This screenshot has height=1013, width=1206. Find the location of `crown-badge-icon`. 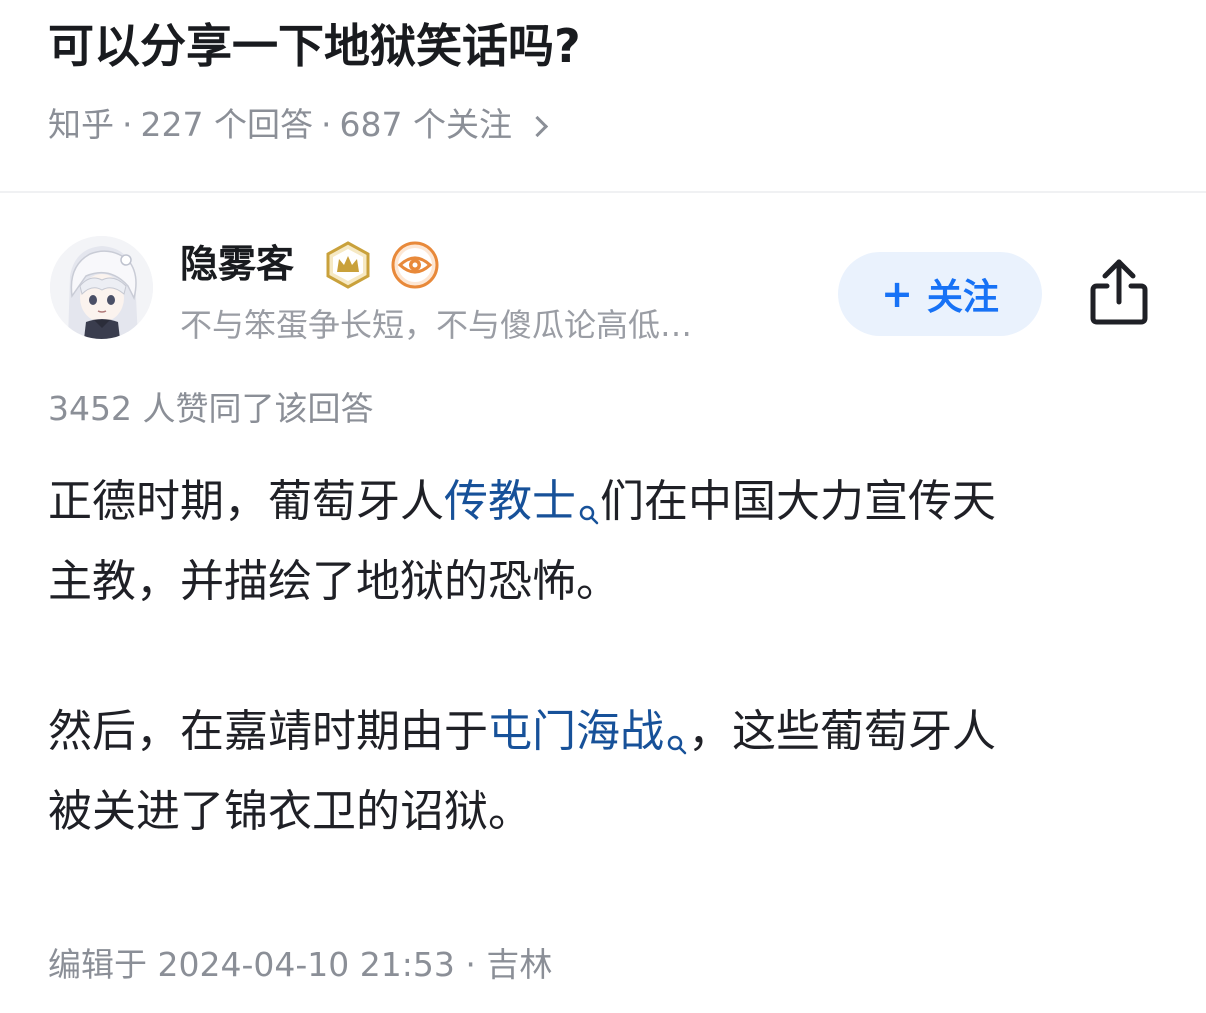

crown-badge-icon is located at coordinates (348, 265).